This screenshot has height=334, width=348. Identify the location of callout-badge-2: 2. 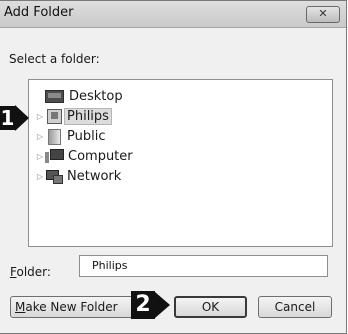
(143, 305).